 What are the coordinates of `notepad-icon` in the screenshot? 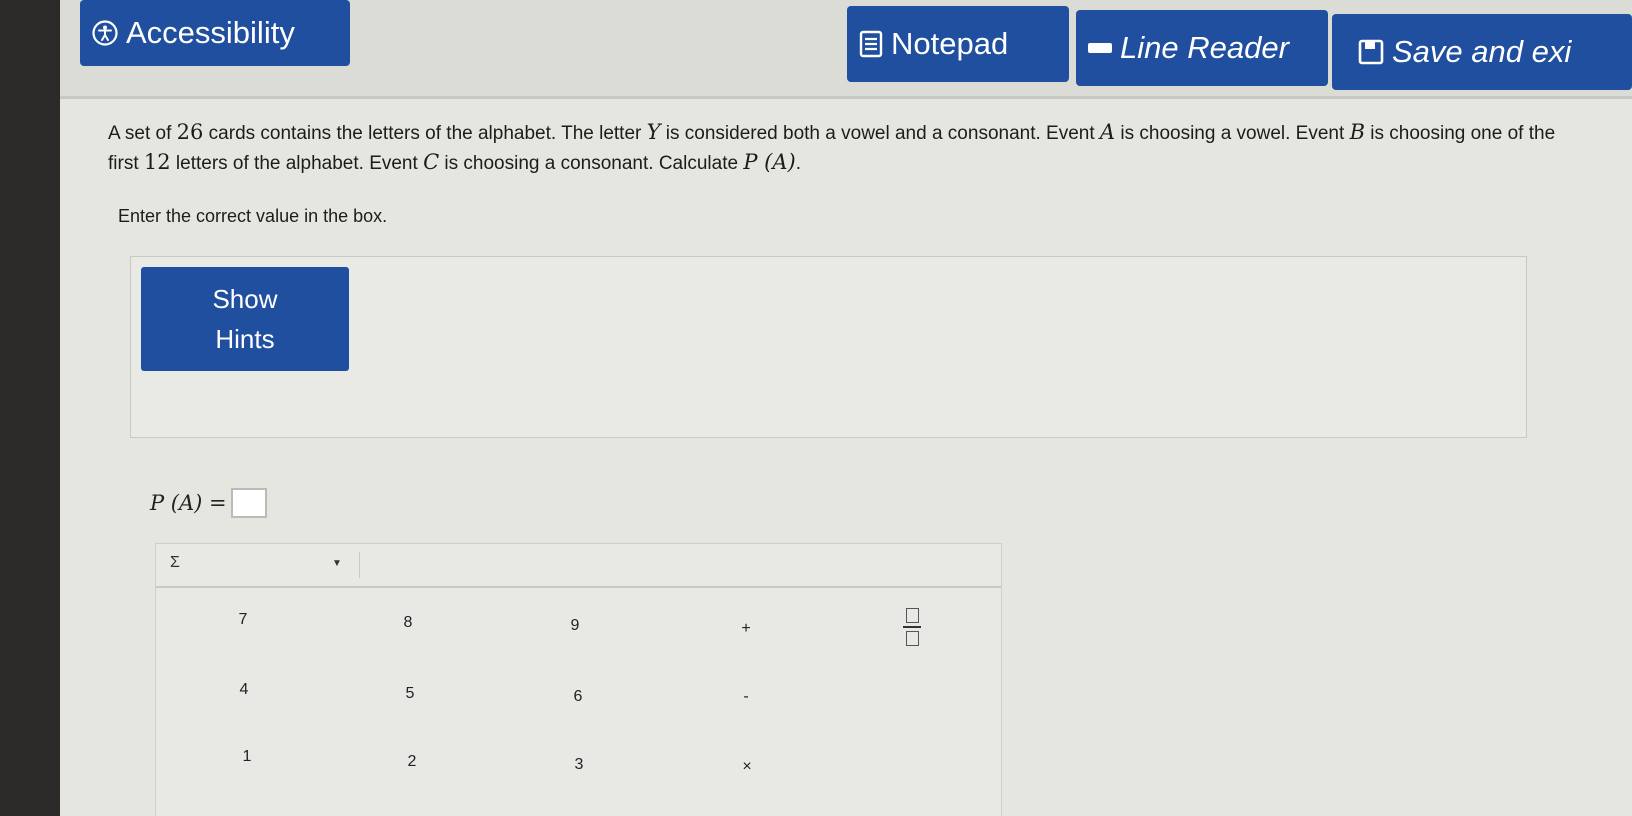 It's located at (871, 44).